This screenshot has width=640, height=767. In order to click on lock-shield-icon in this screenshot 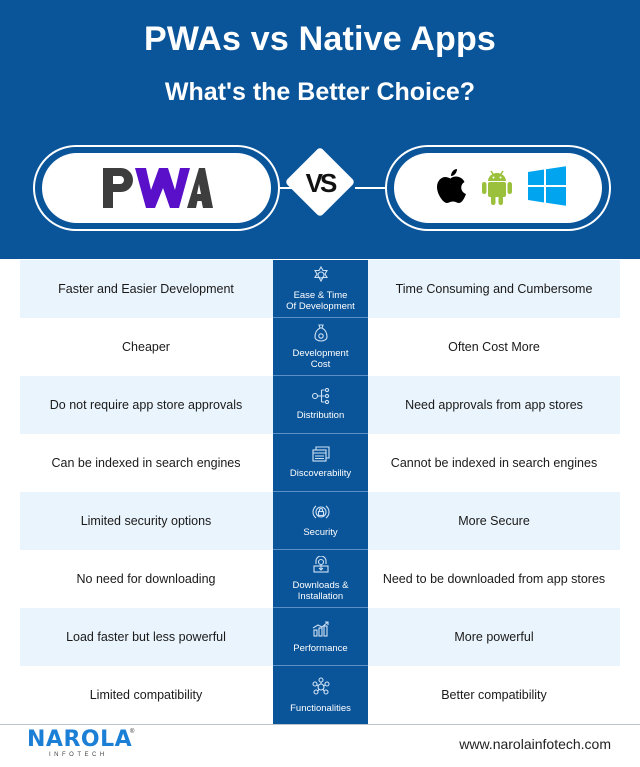, I will do `click(321, 513)`.